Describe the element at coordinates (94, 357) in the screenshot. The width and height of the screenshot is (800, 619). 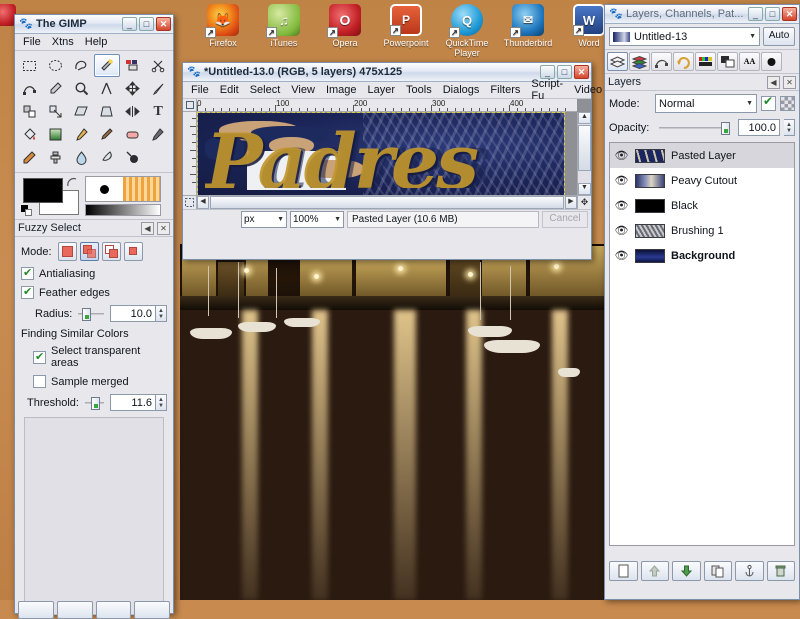
I see `select-transparent-row: Select transparent areas` at that location.